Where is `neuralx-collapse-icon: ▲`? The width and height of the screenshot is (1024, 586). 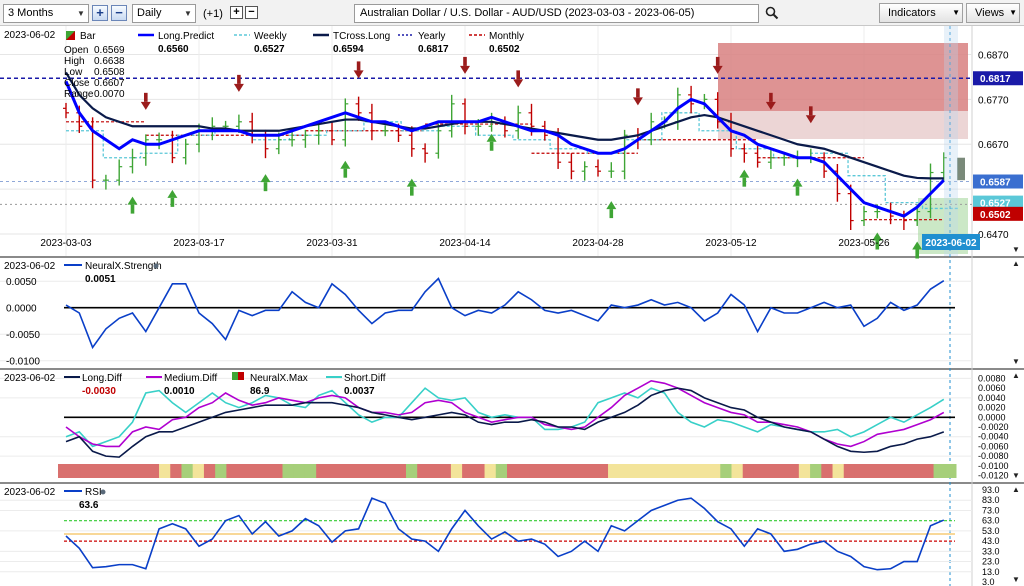
neuralx-collapse-icon: ▲ is located at coordinates (1016, 263).